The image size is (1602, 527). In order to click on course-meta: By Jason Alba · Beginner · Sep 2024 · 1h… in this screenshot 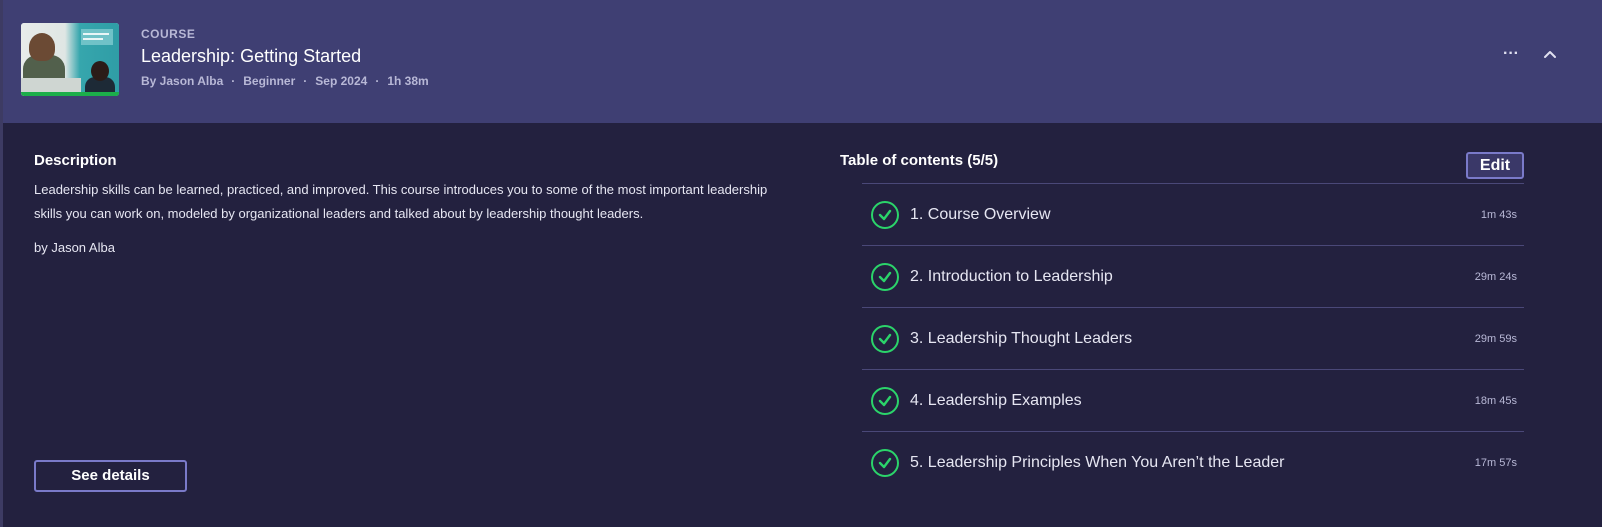, I will do `click(285, 81)`.